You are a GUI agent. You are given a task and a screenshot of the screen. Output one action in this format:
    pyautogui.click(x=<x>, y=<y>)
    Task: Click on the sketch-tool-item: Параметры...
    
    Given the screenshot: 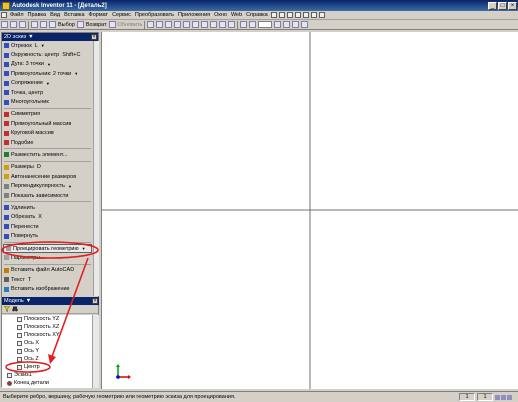 What is the action you would take?
    pyautogui.click(x=47, y=257)
    